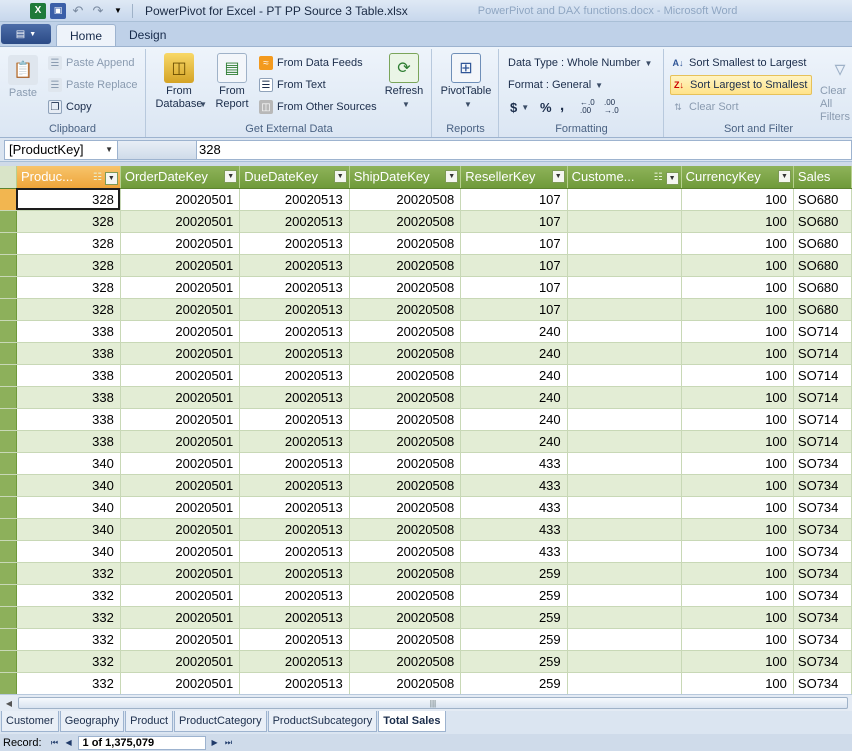  What do you see at coordinates (514, 639) in the screenshot?
I see `table-cell: 259` at bounding box center [514, 639].